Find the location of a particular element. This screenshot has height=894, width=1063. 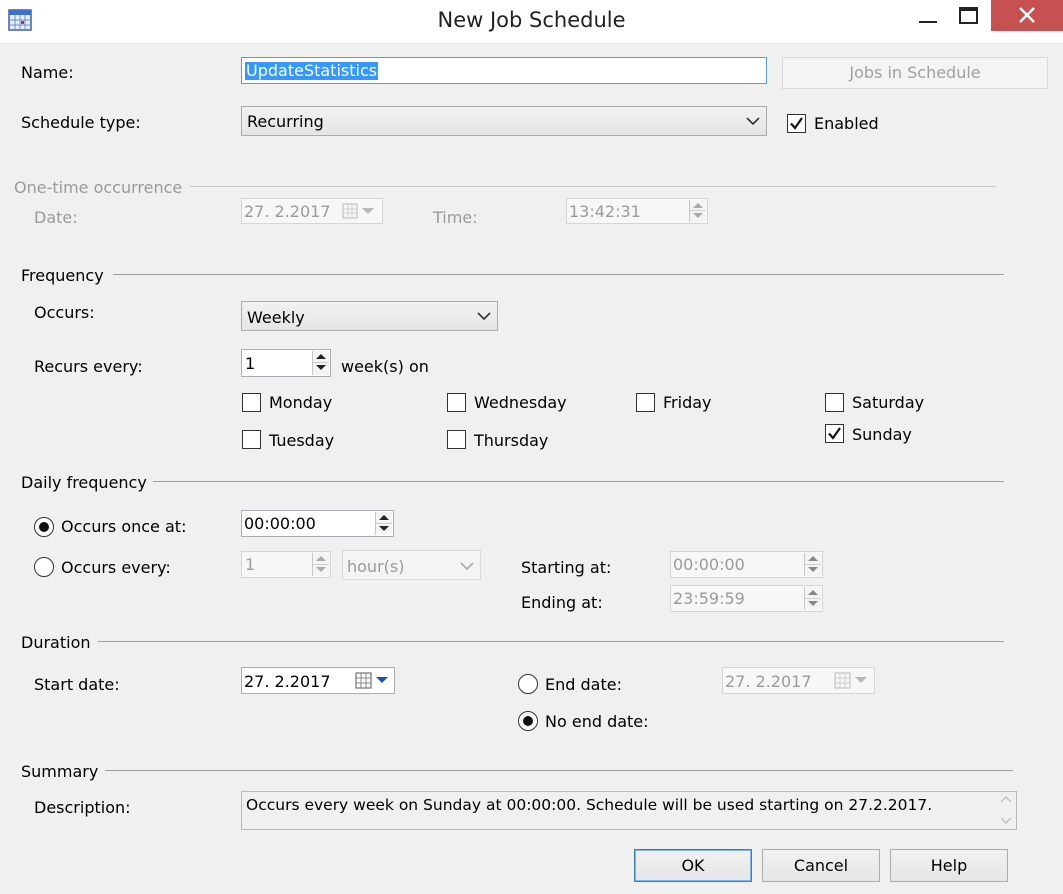

saturday-checkbox is located at coordinates (834, 402).